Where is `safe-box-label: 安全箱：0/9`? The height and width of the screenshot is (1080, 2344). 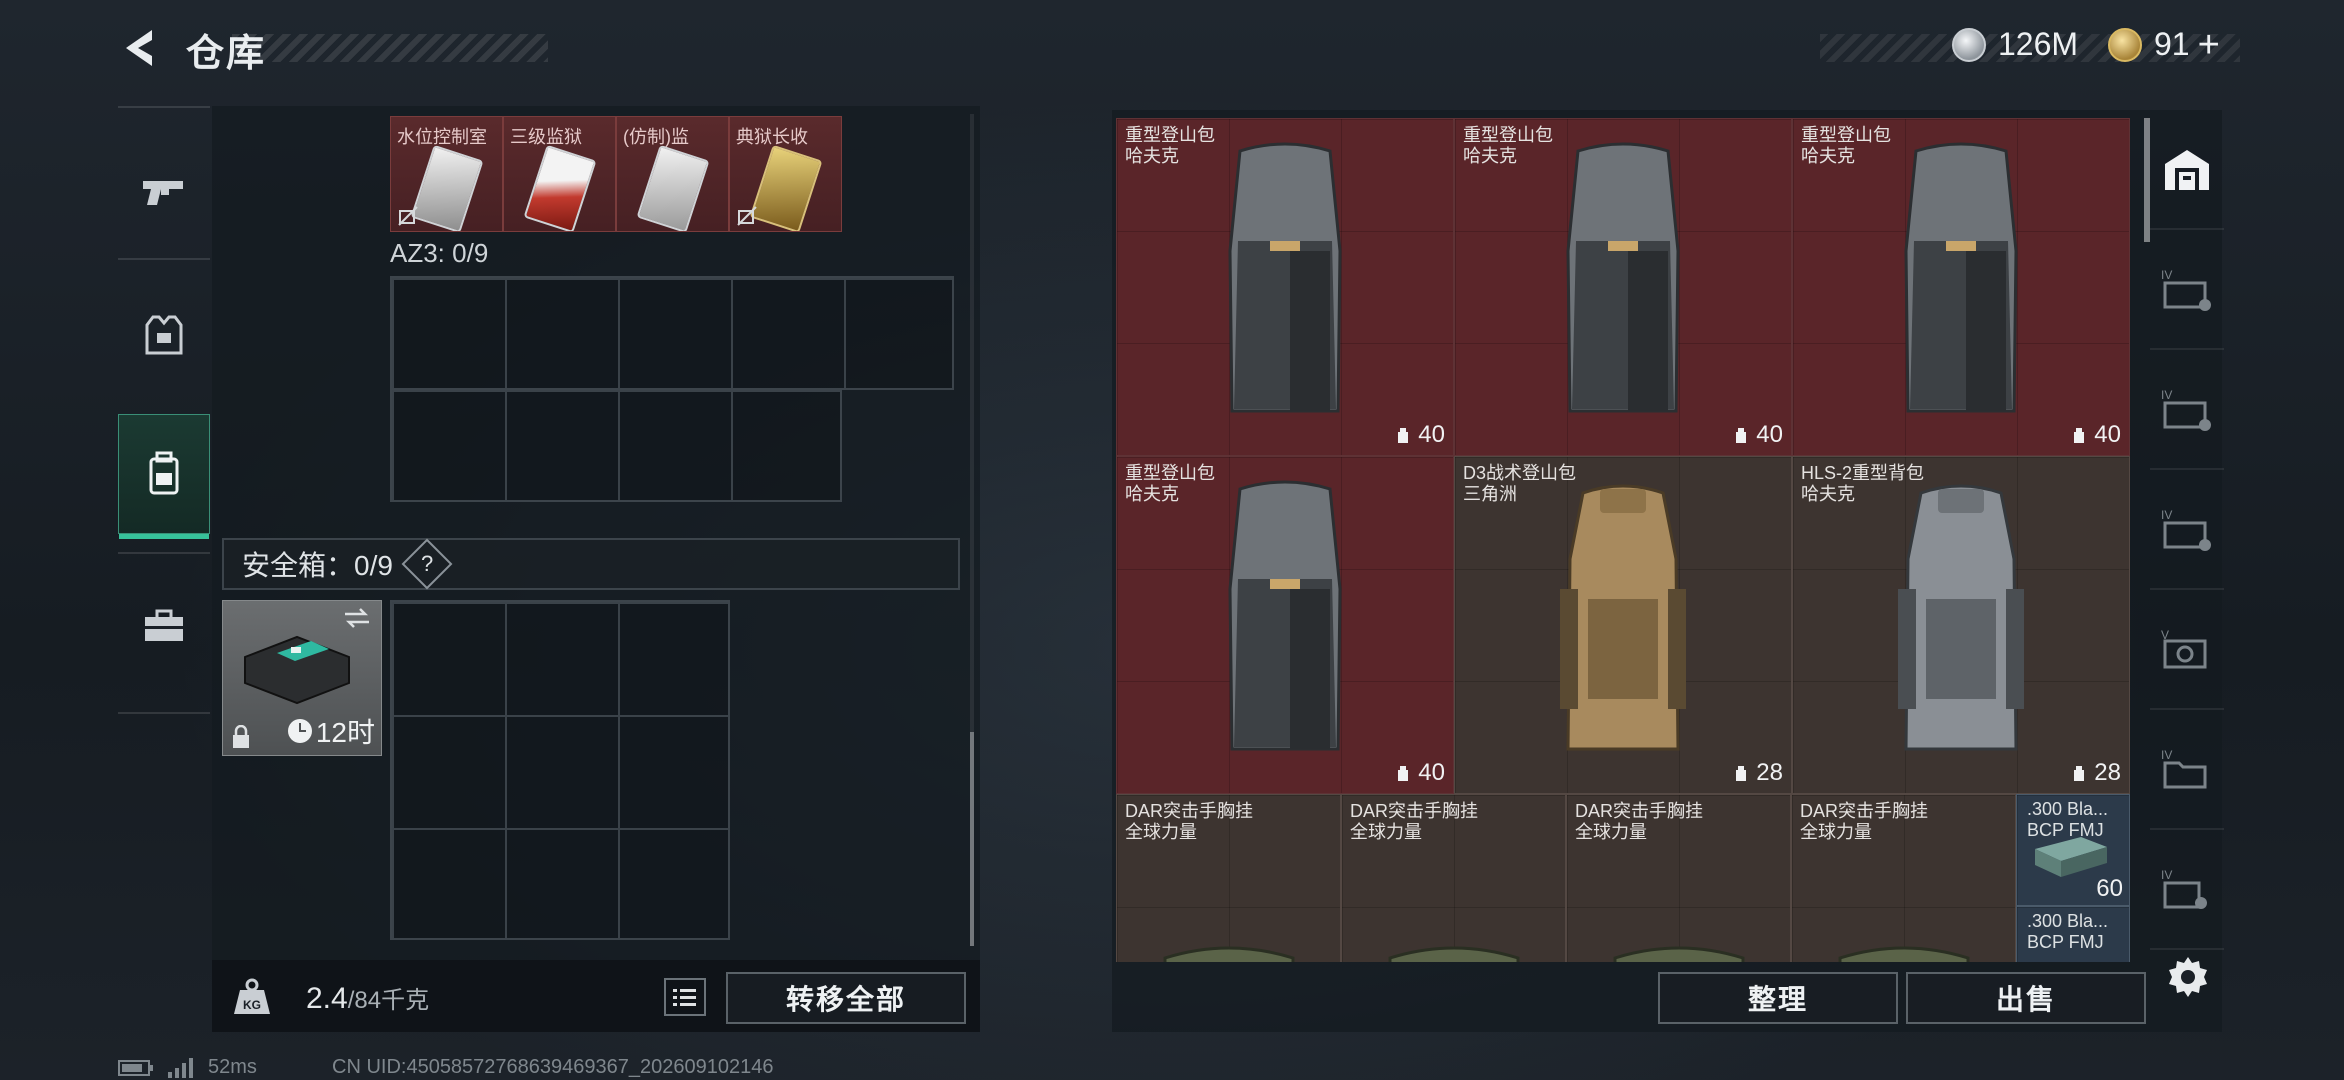 safe-box-label: 安全箱：0/9 is located at coordinates (317, 565).